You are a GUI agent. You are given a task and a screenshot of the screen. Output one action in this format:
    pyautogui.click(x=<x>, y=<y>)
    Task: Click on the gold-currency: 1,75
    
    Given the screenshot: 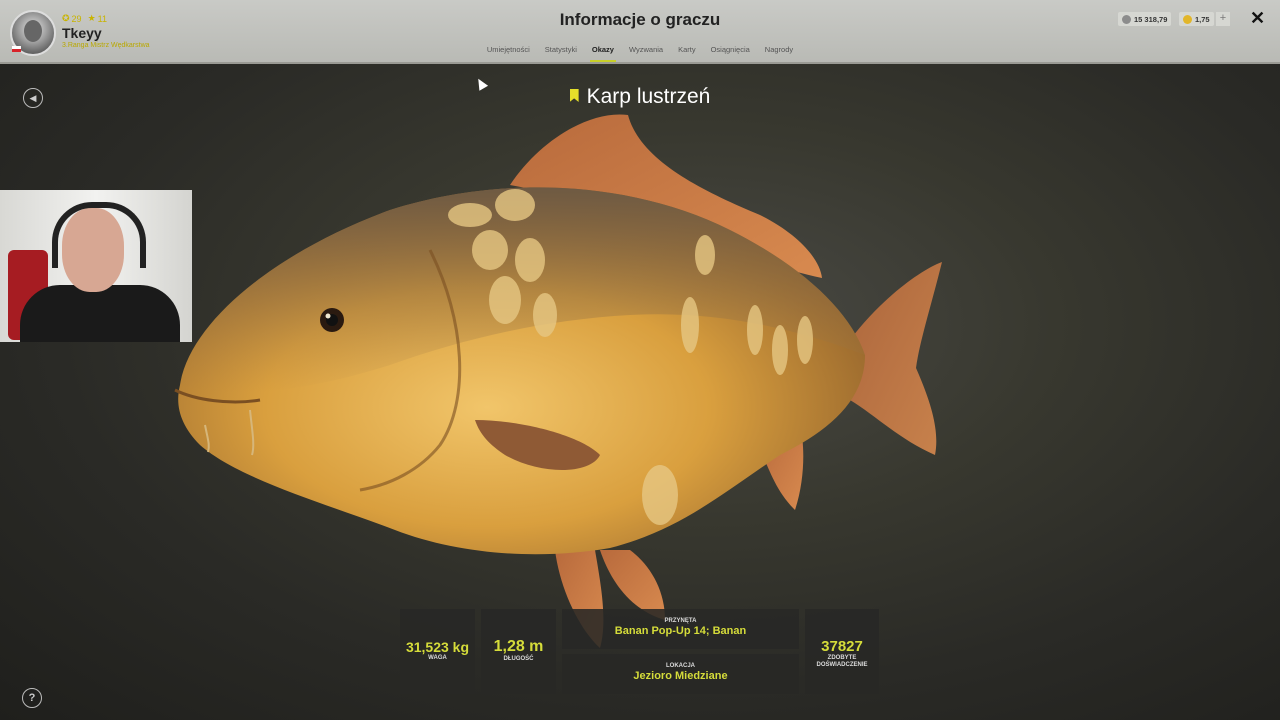 What is the action you would take?
    pyautogui.click(x=1196, y=19)
    